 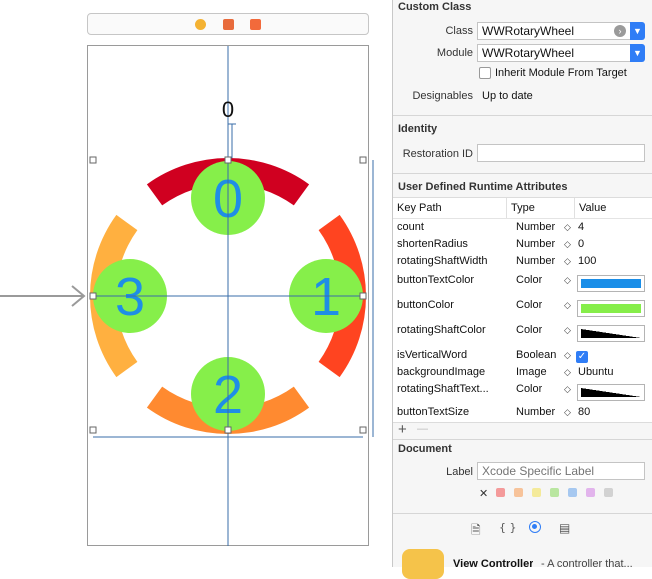 I want to click on value-cell: 0, so click(x=581, y=244).